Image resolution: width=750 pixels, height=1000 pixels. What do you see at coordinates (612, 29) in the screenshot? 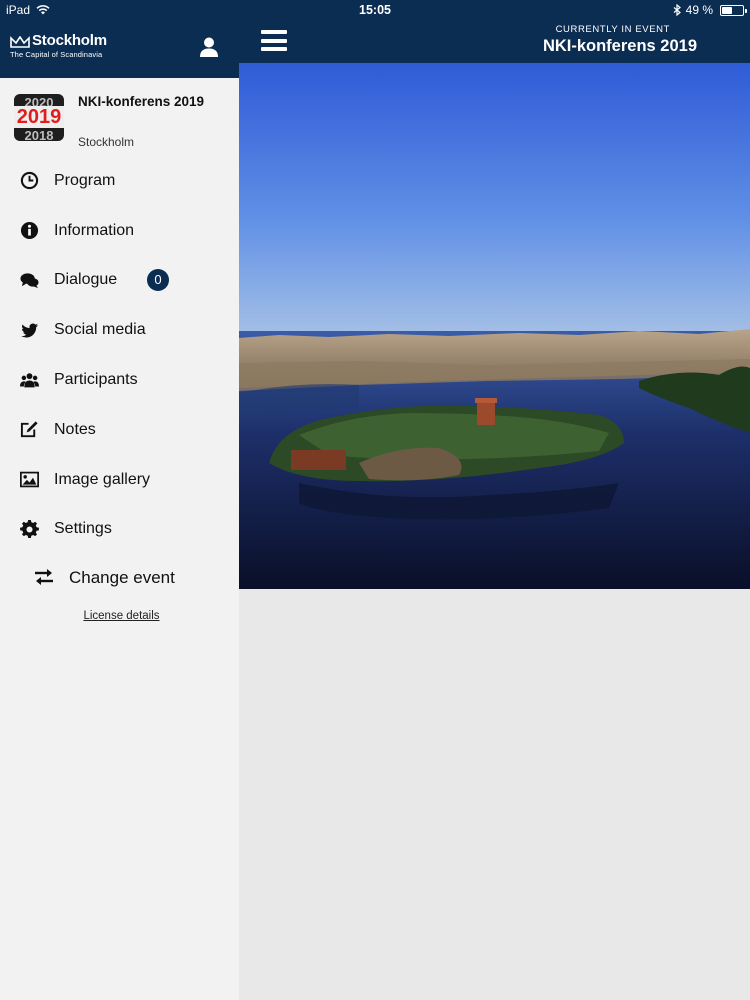
I see `current-event-label: CURRENTLY IN EVENT` at bounding box center [612, 29].